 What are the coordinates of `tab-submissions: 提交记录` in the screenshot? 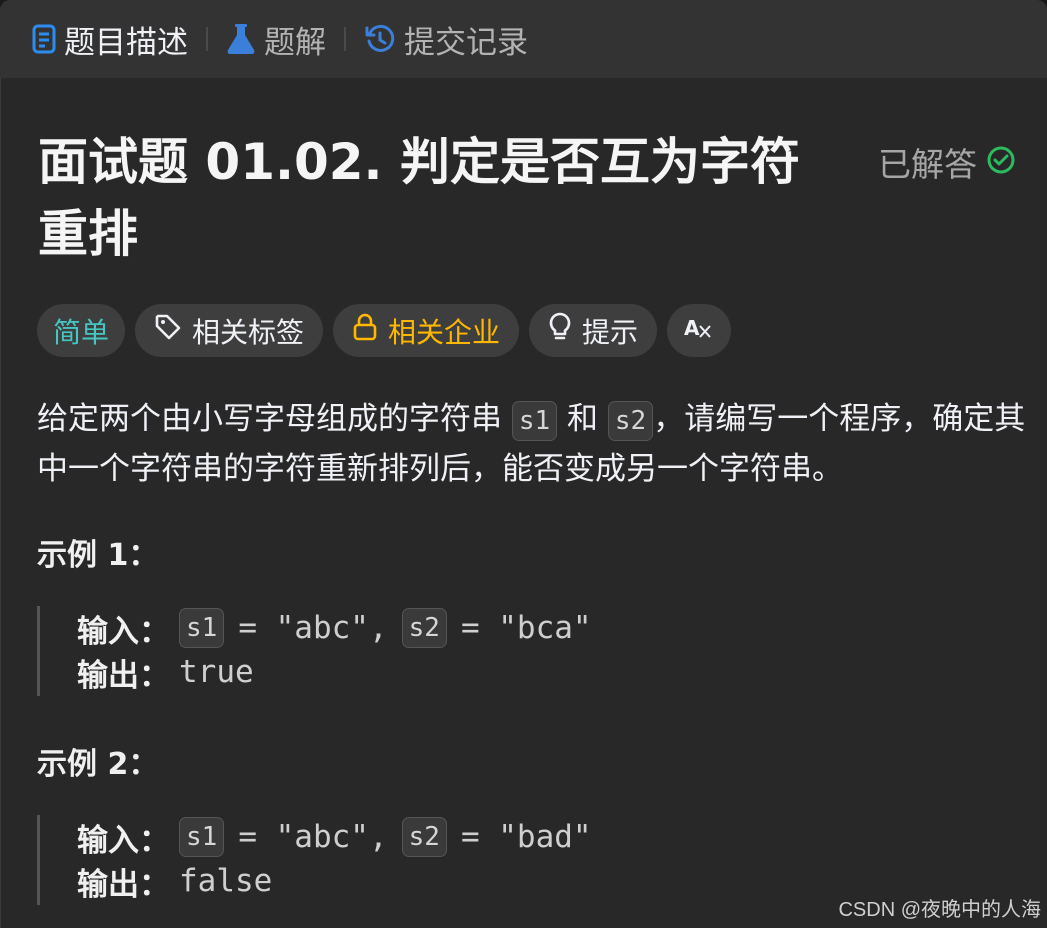 It's located at (446, 39).